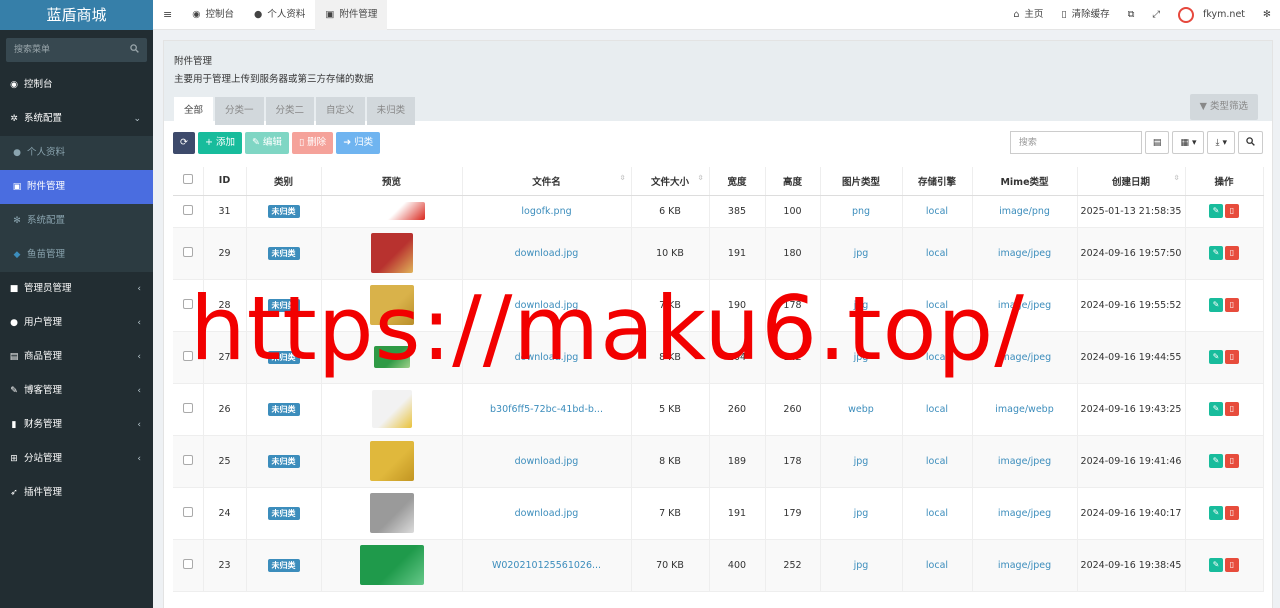 This screenshot has width=1280, height=608. What do you see at coordinates (670, 181) in the screenshot?
I see `column-header-filesize: 文件大小 ⇳` at bounding box center [670, 181].